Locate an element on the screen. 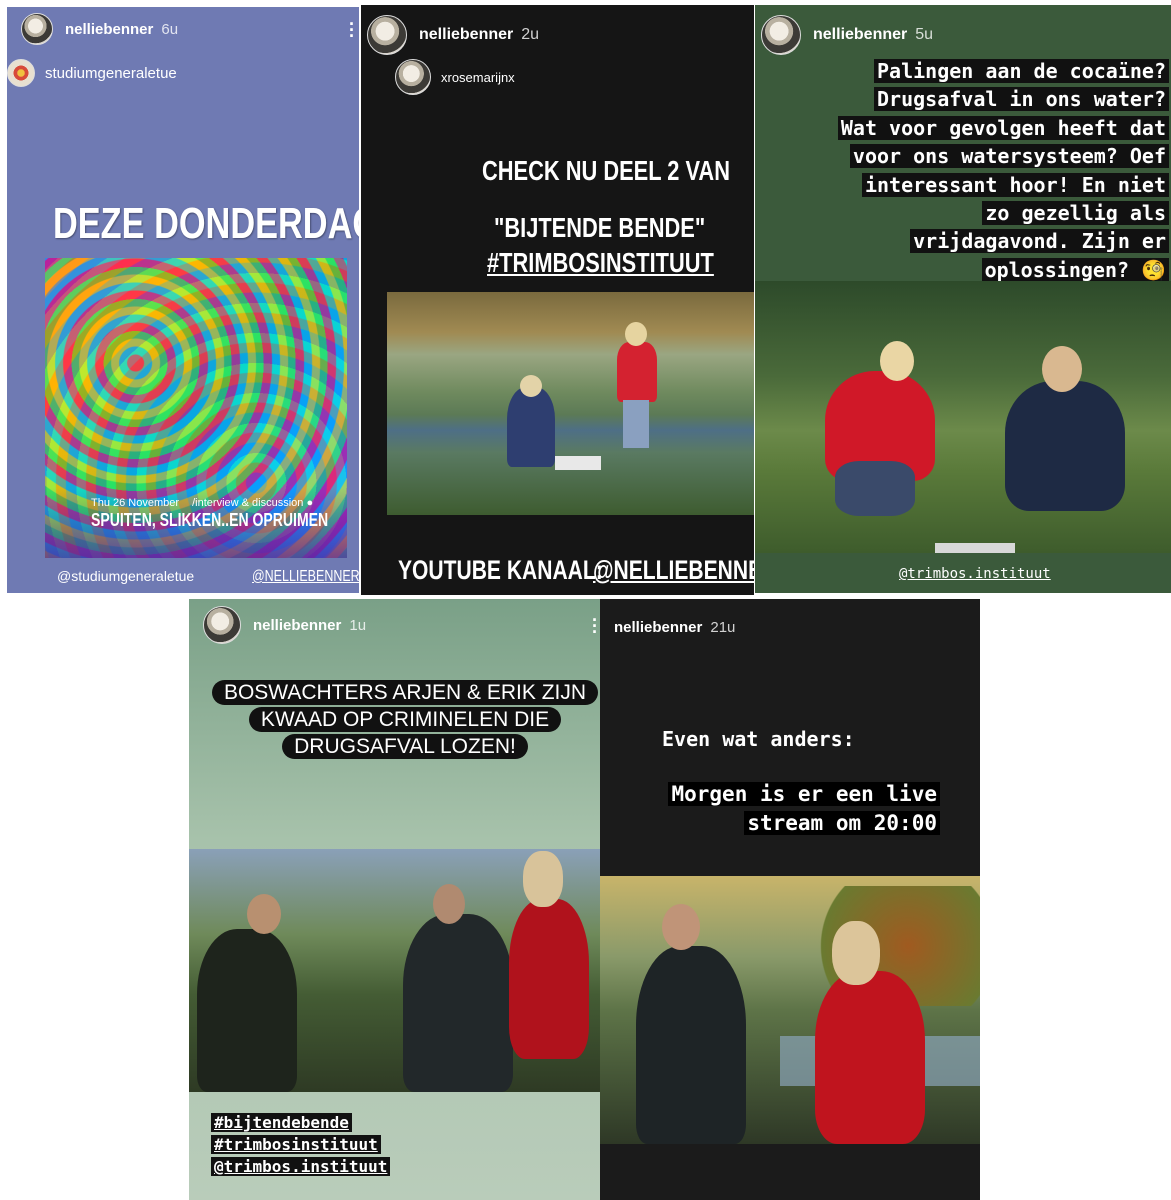 The height and width of the screenshot is (1200, 1171). forest-photo is located at coordinates (963, 417).